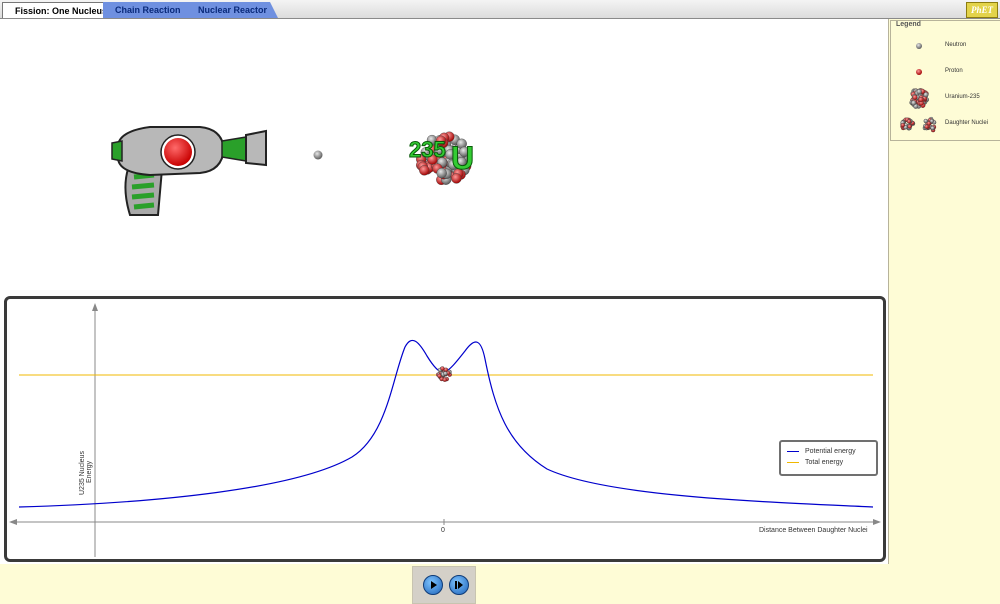 This screenshot has width=1000, height=604. I want to click on energy-graph-legend: Potential energy Total energy, so click(828, 458).